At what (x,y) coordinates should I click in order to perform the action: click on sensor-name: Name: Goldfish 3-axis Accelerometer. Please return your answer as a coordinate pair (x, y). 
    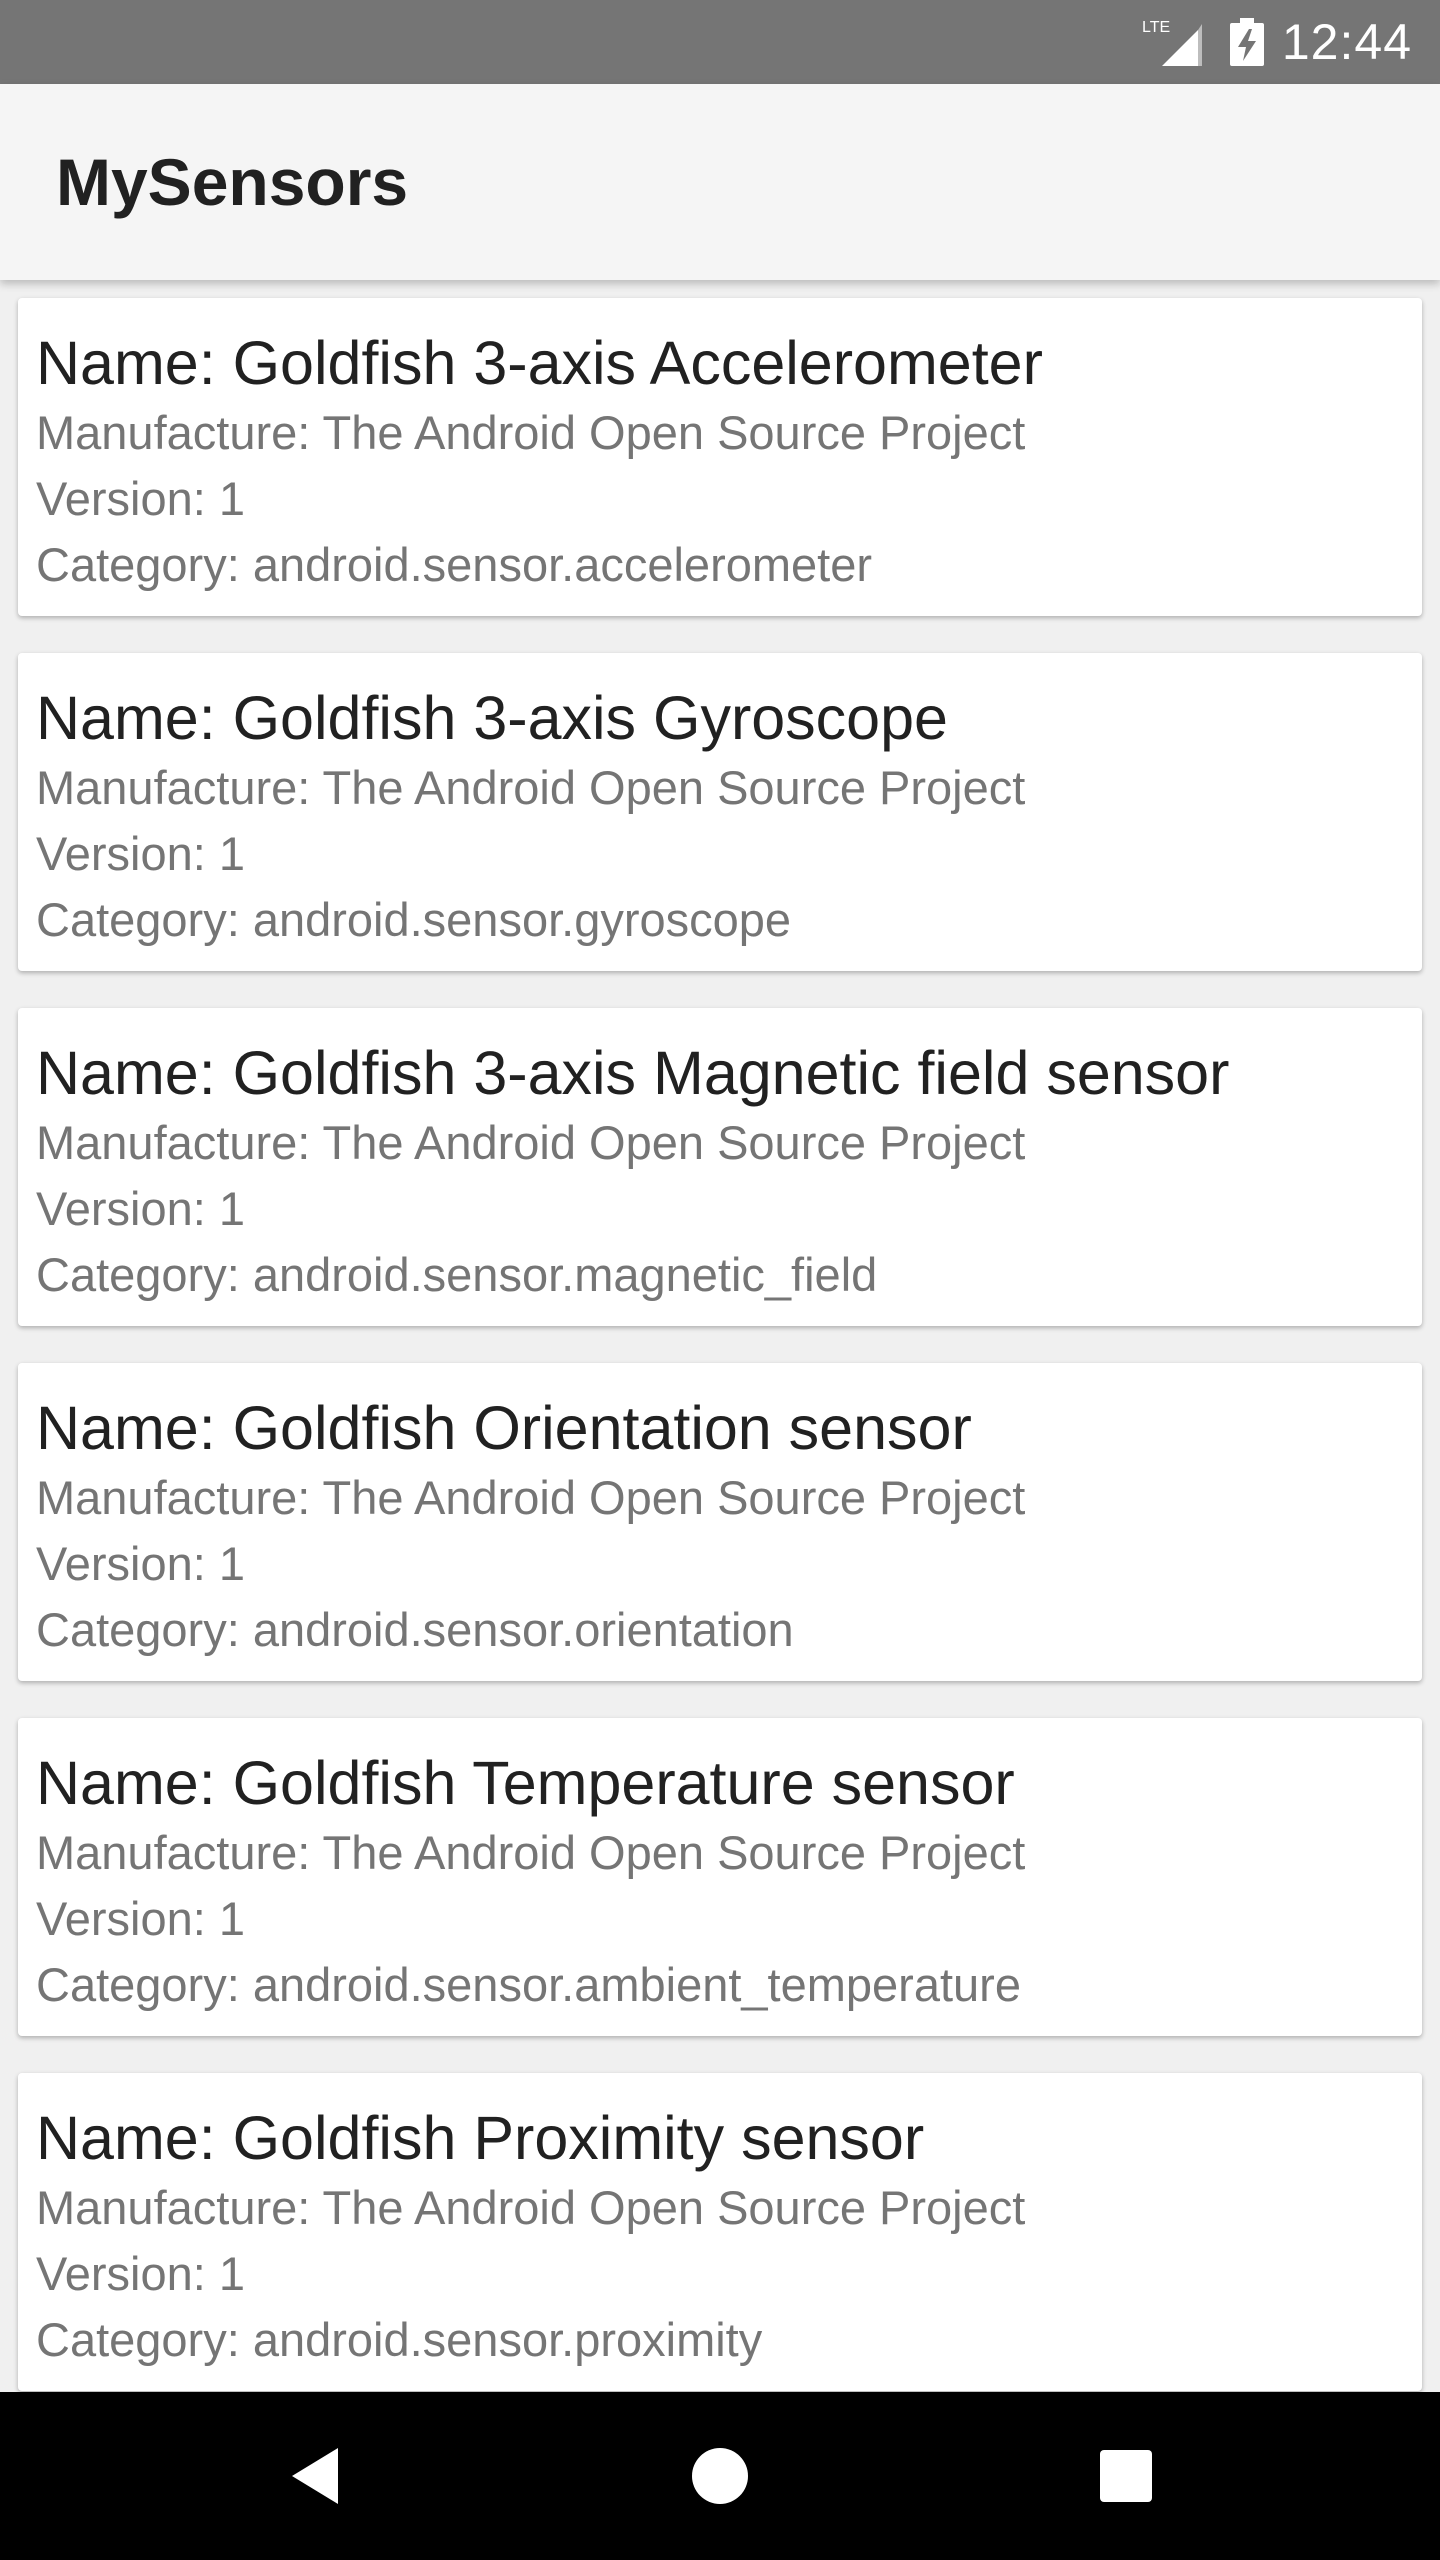
    Looking at the image, I should click on (539, 363).